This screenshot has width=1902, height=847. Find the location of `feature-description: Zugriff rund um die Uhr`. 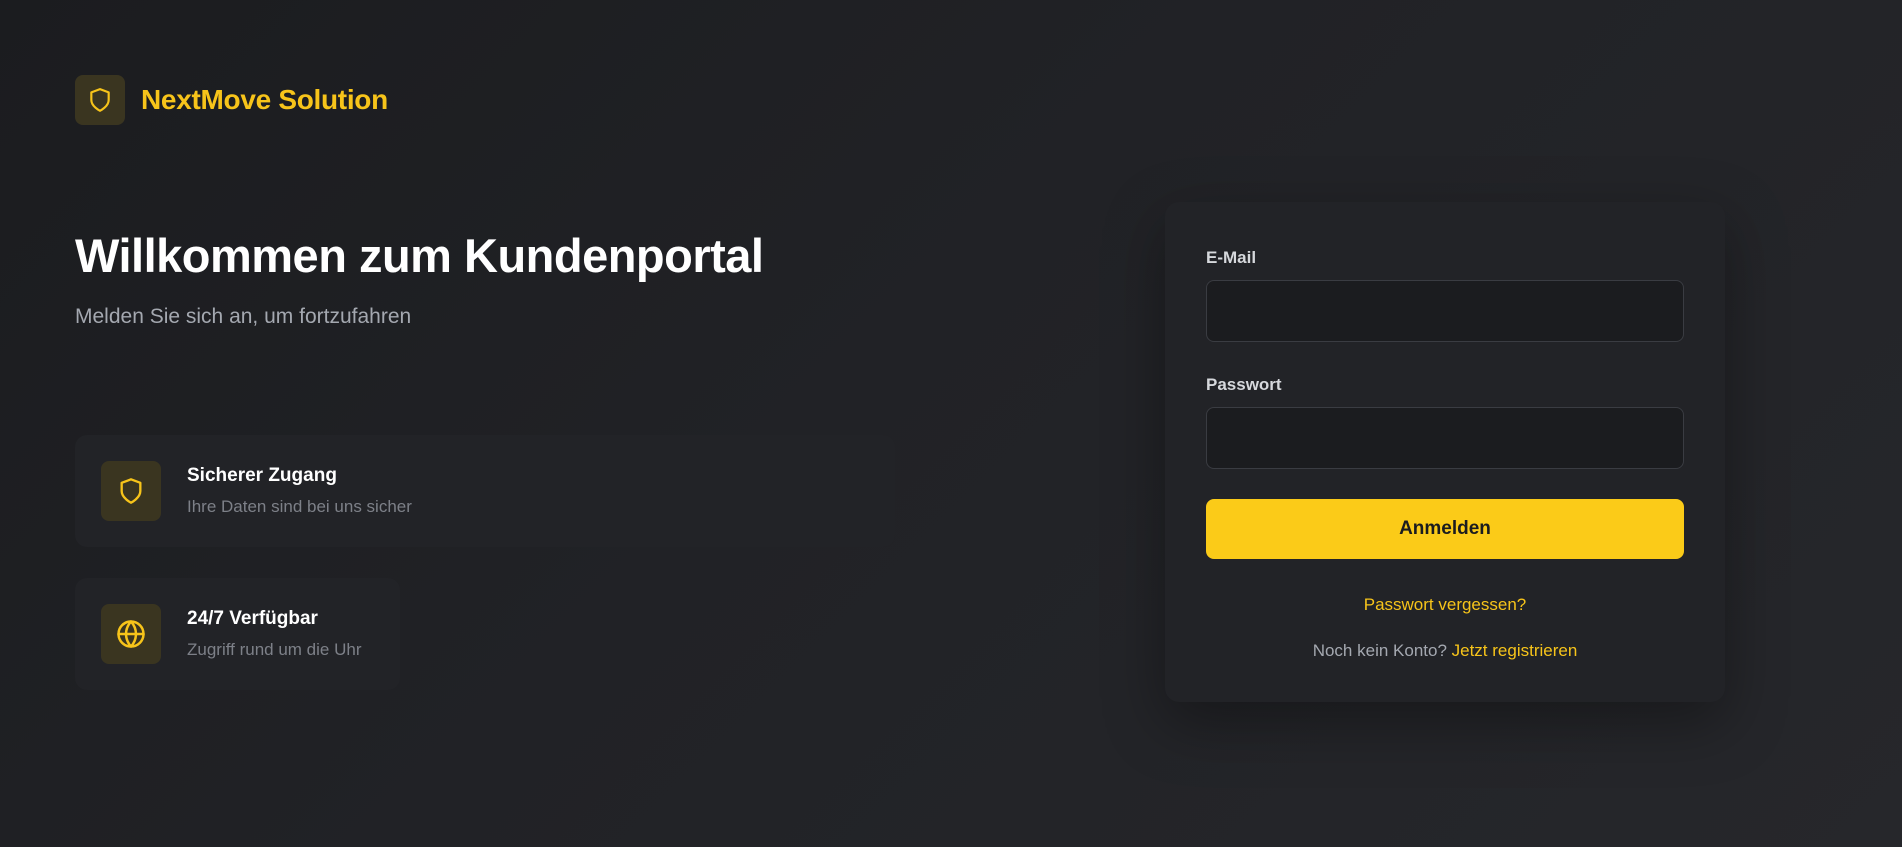

feature-description: Zugriff rund um die Uhr is located at coordinates (274, 649).